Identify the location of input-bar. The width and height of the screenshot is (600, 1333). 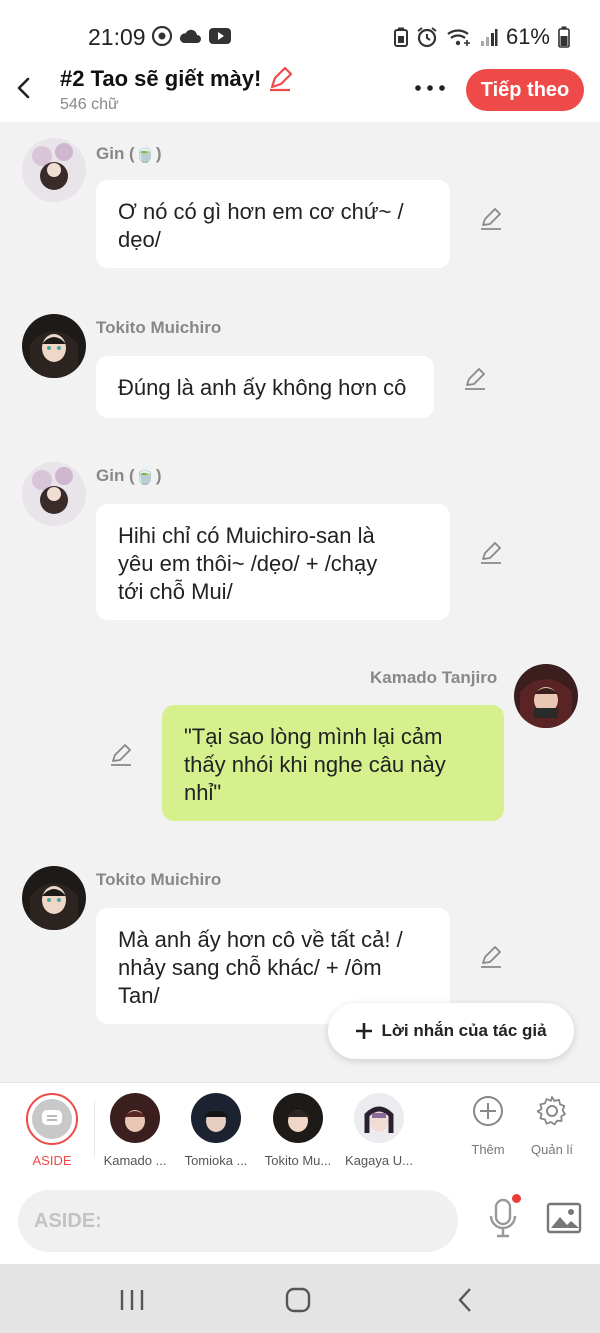
(300, 1221).